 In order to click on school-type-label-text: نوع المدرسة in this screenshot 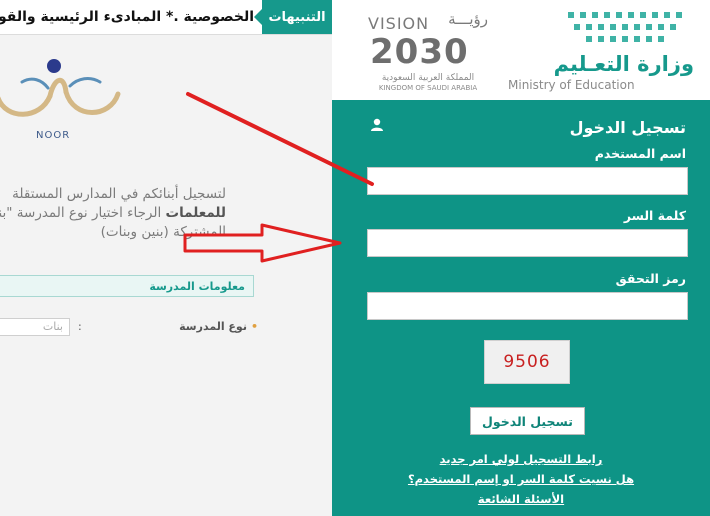, I will do `click(213, 326)`.